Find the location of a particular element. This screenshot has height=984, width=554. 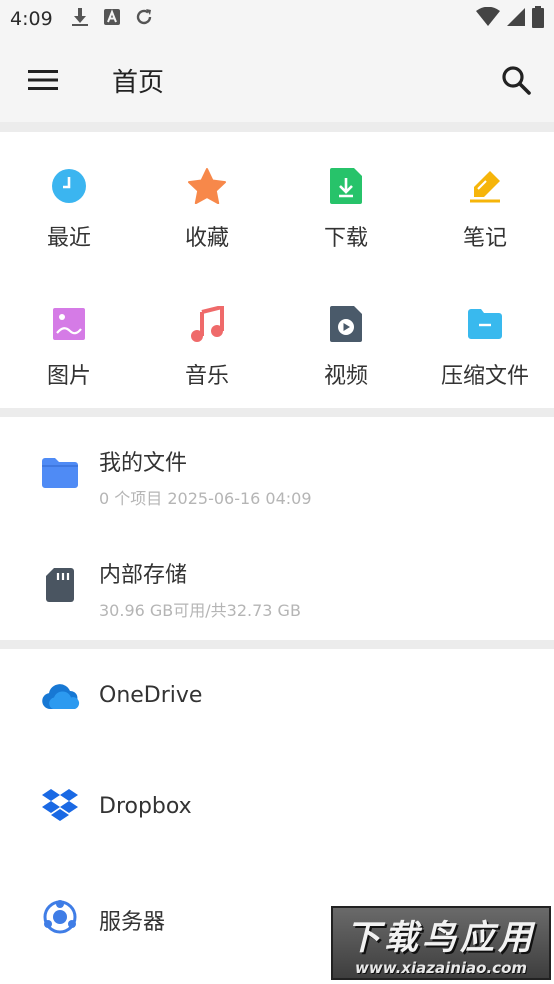

status-bar: 4:09 is located at coordinates (277, 19).